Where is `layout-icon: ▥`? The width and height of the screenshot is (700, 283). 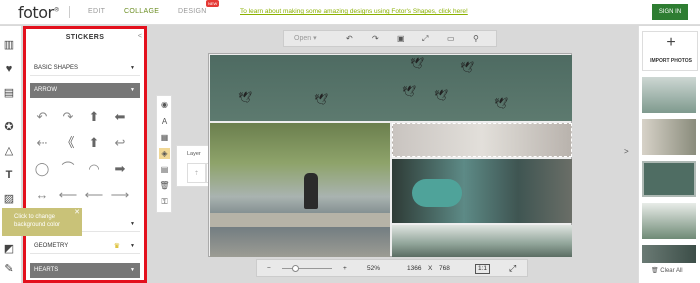
layout-icon: ▥ is located at coordinates (9, 45).